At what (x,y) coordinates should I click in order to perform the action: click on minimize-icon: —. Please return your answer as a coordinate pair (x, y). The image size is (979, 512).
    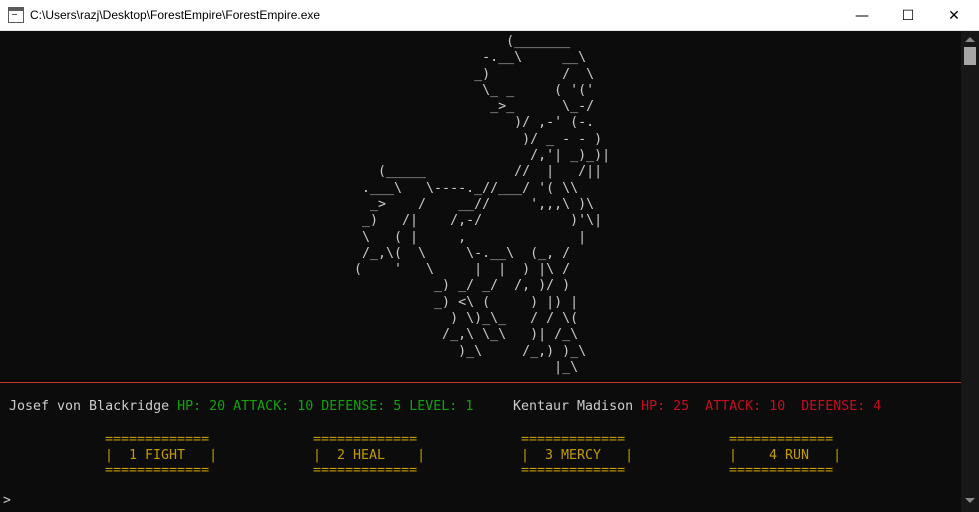
    Looking at the image, I should click on (862, 15).